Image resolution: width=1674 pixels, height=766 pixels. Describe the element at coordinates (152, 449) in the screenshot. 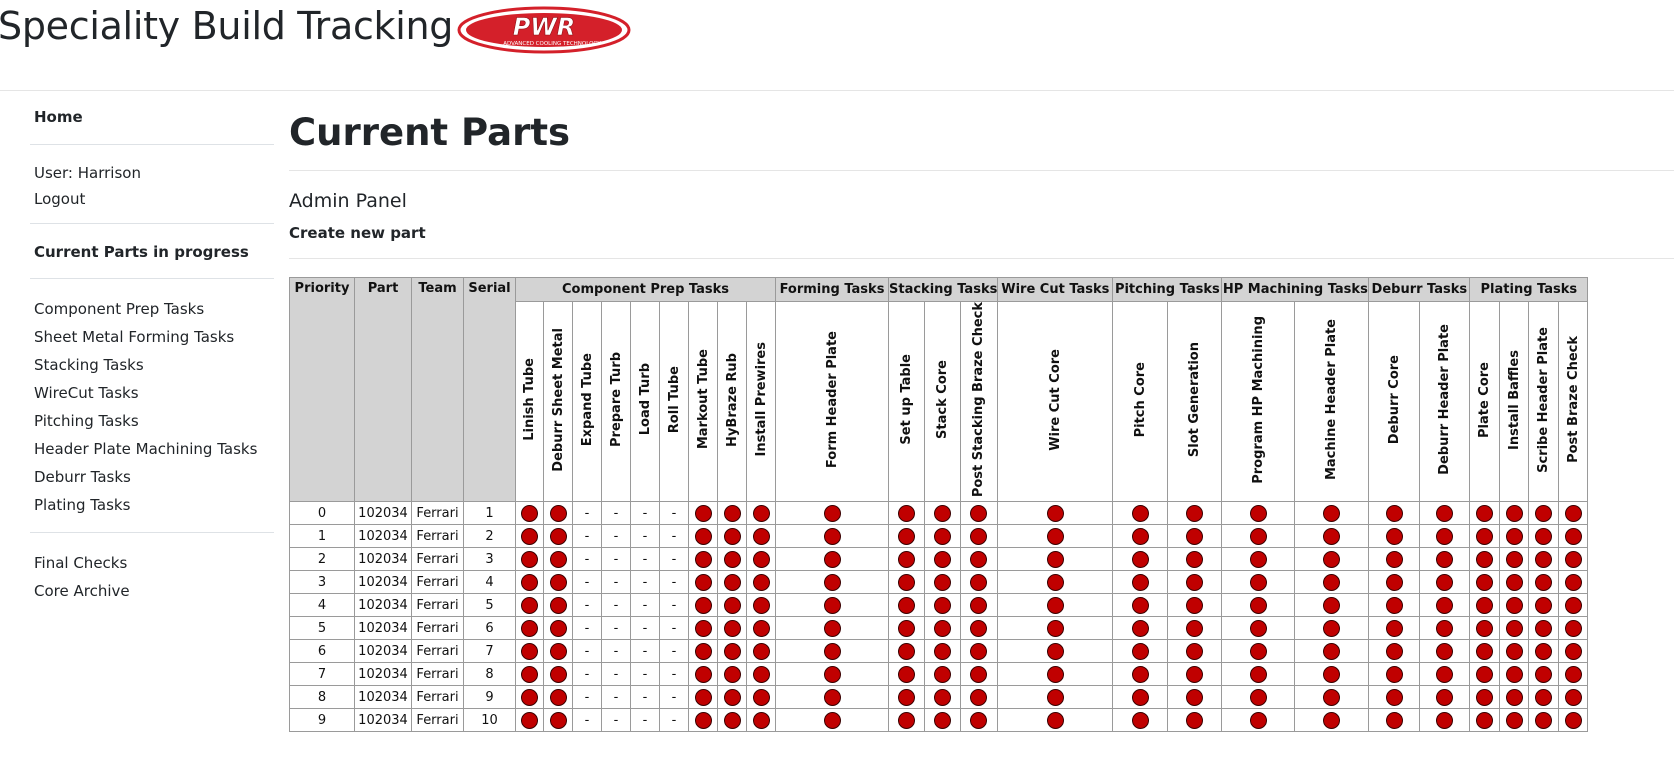

I see `nav-task-header-plate-machining-tasks: Header Plate Machining Tasks` at that location.